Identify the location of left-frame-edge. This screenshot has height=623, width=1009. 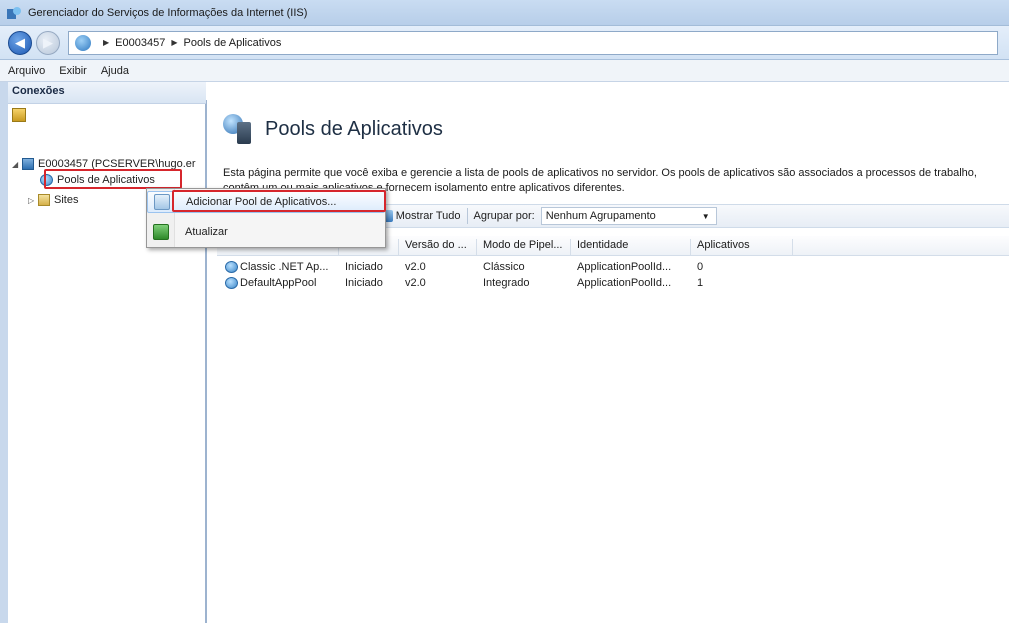
(4, 352).